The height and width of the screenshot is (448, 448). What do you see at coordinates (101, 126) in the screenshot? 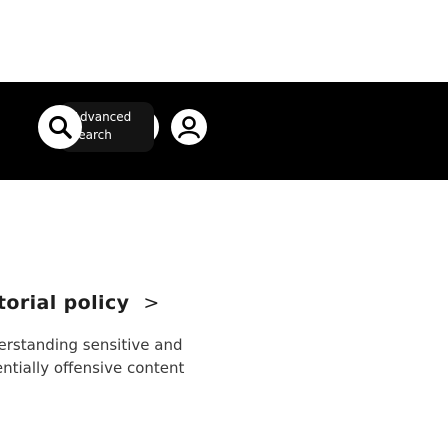
I see `advanced-search-label: Advanced search` at bounding box center [101, 126].